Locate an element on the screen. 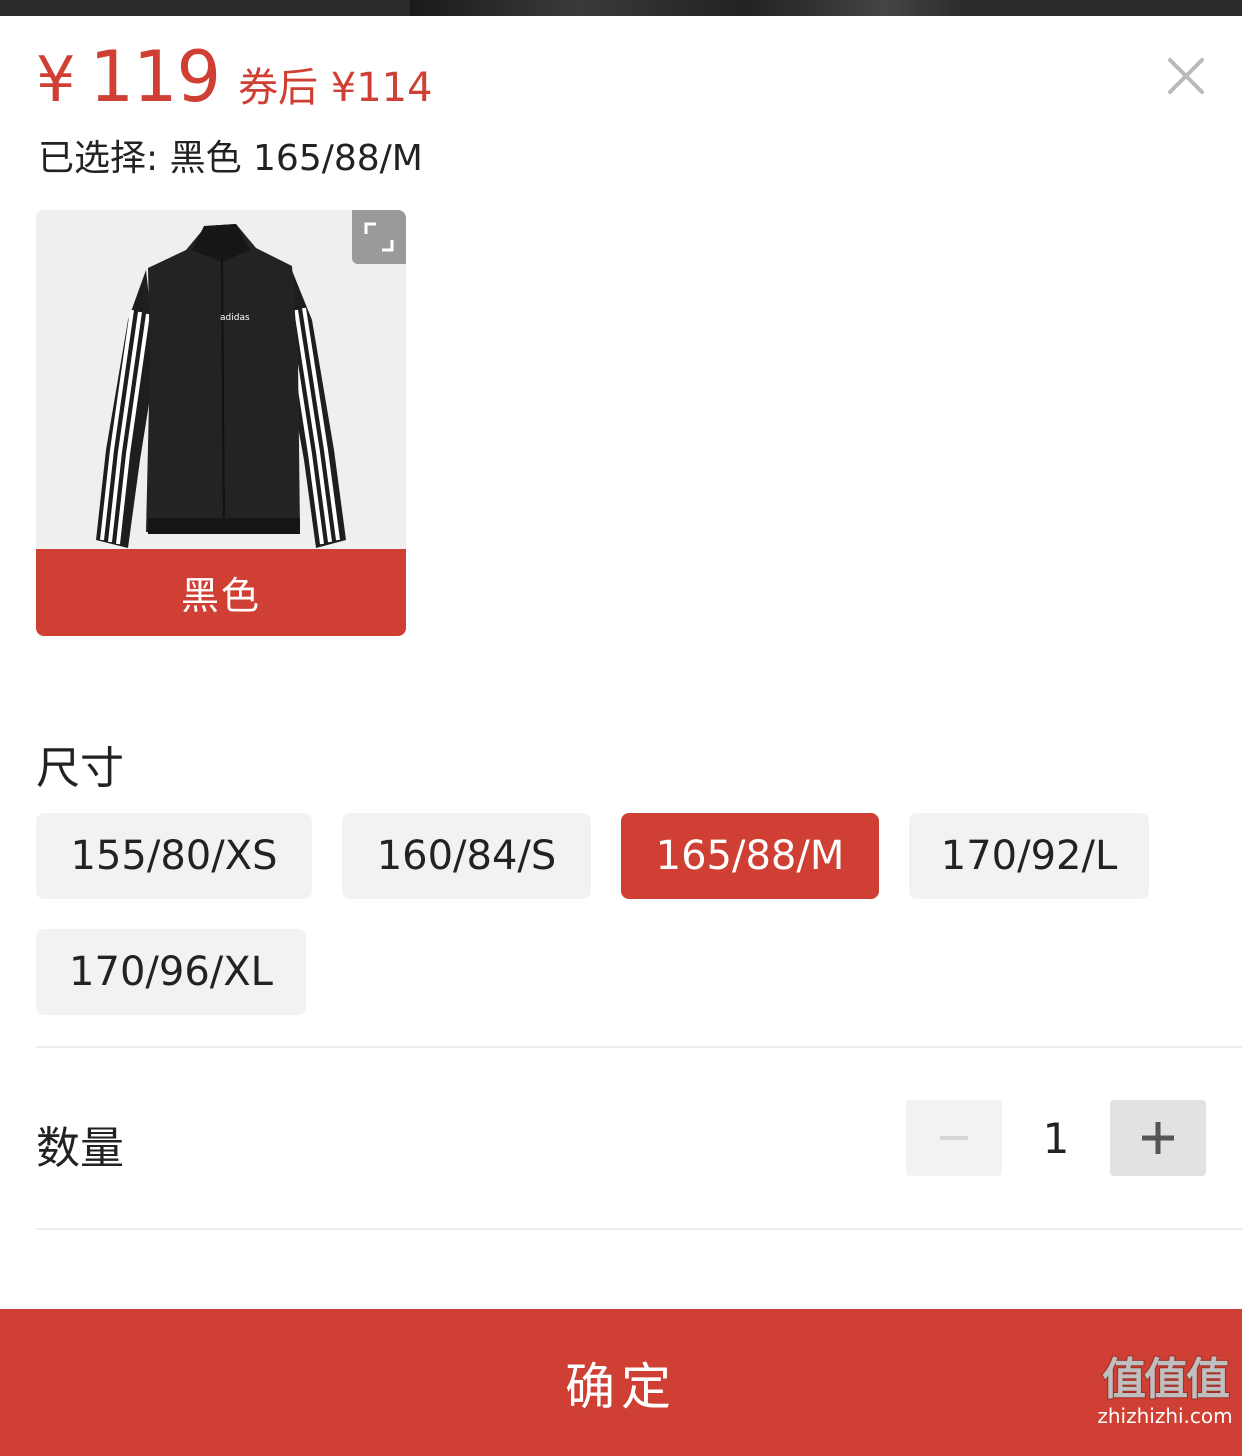  plus-icon is located at coordinates (1158, 1138).